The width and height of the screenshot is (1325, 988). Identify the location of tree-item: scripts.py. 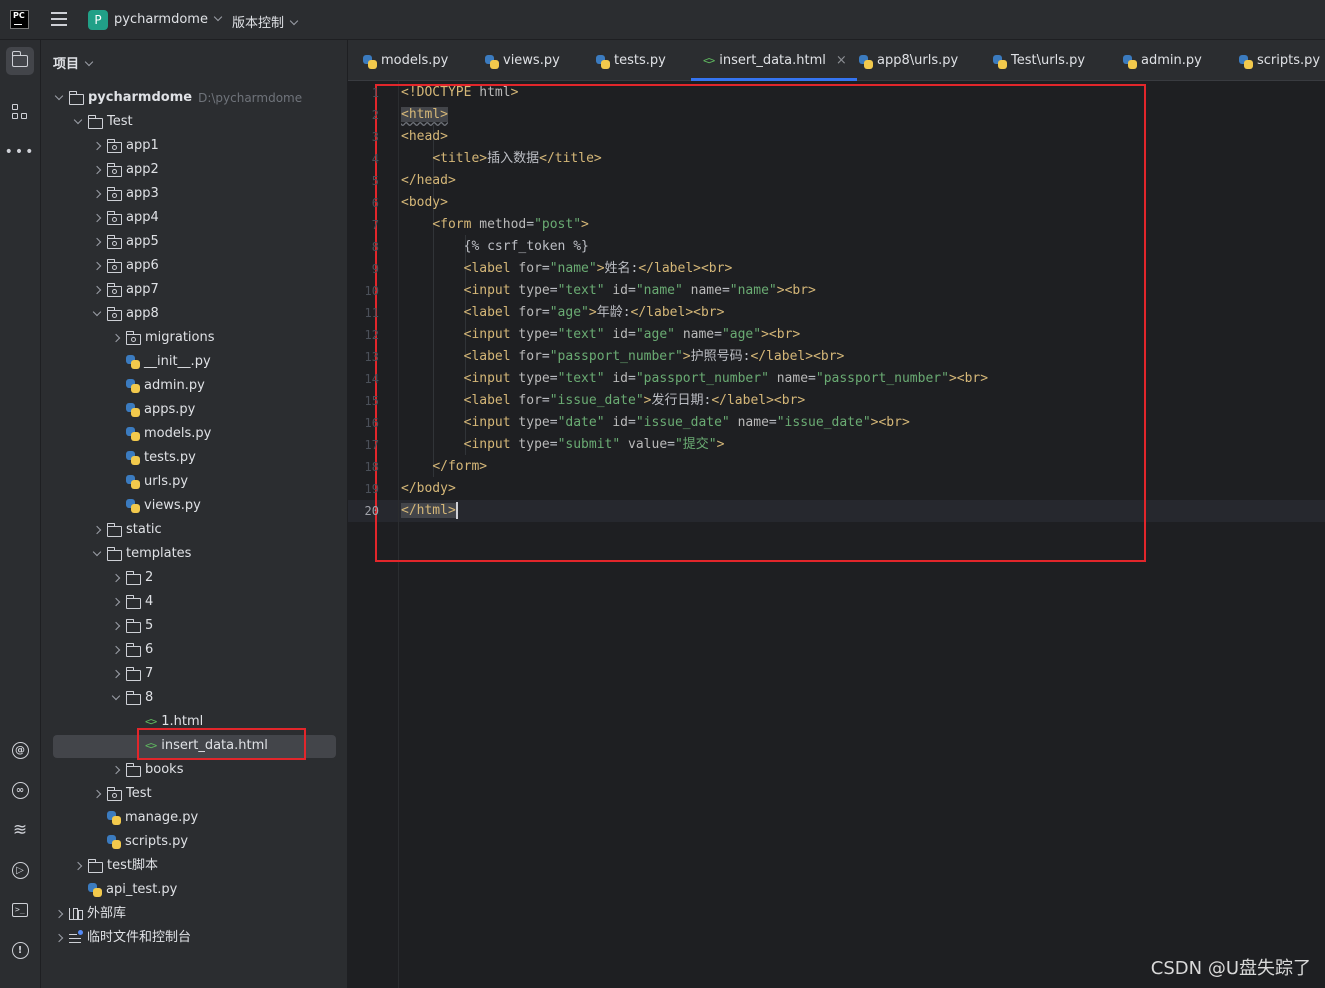
(194, 842).